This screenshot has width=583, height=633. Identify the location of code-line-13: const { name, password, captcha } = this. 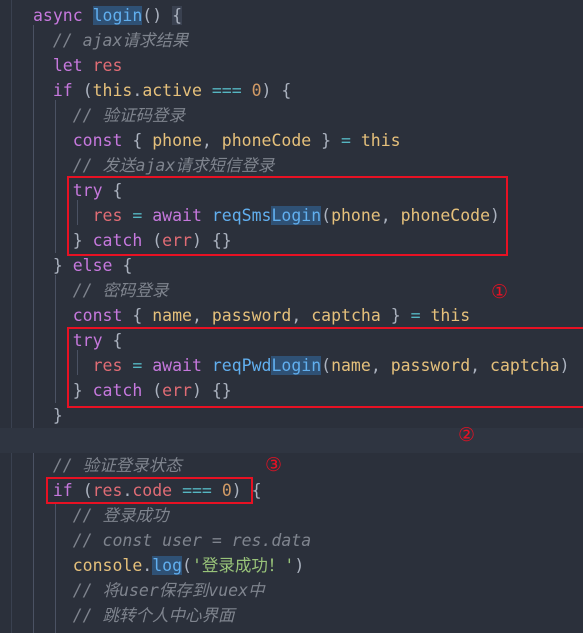
(291, 315).